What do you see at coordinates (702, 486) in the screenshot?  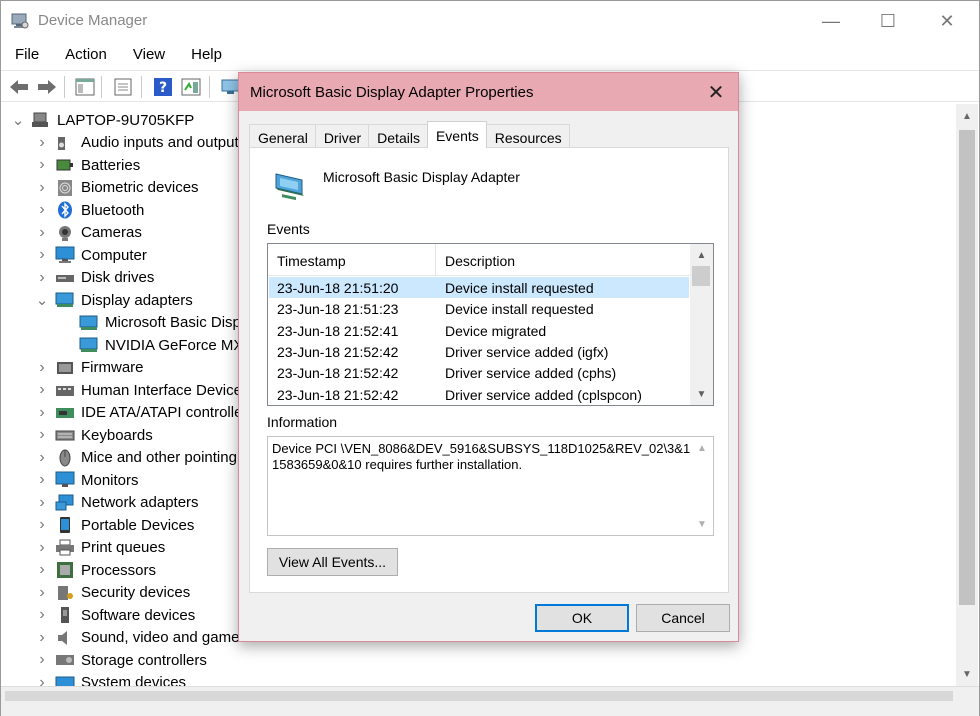 I see `information-scrollbar: ▲ ▼` at bounding box center [702, 486].